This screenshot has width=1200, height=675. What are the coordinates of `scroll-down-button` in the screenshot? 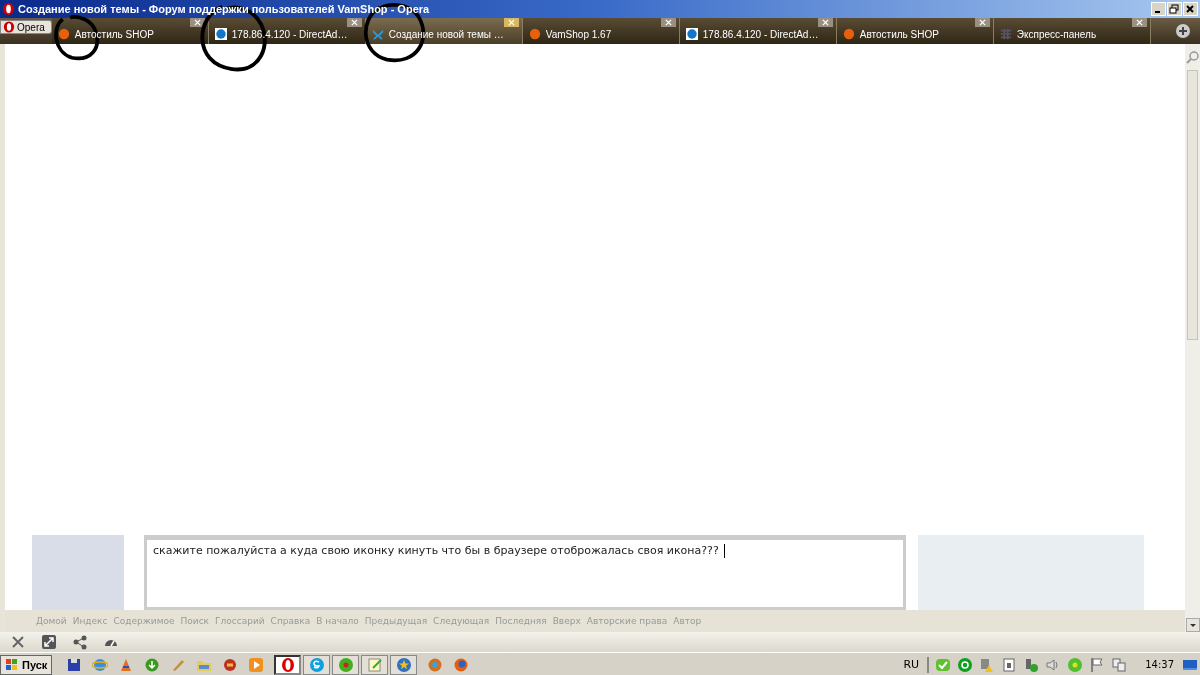 It's located at (1192, 625).